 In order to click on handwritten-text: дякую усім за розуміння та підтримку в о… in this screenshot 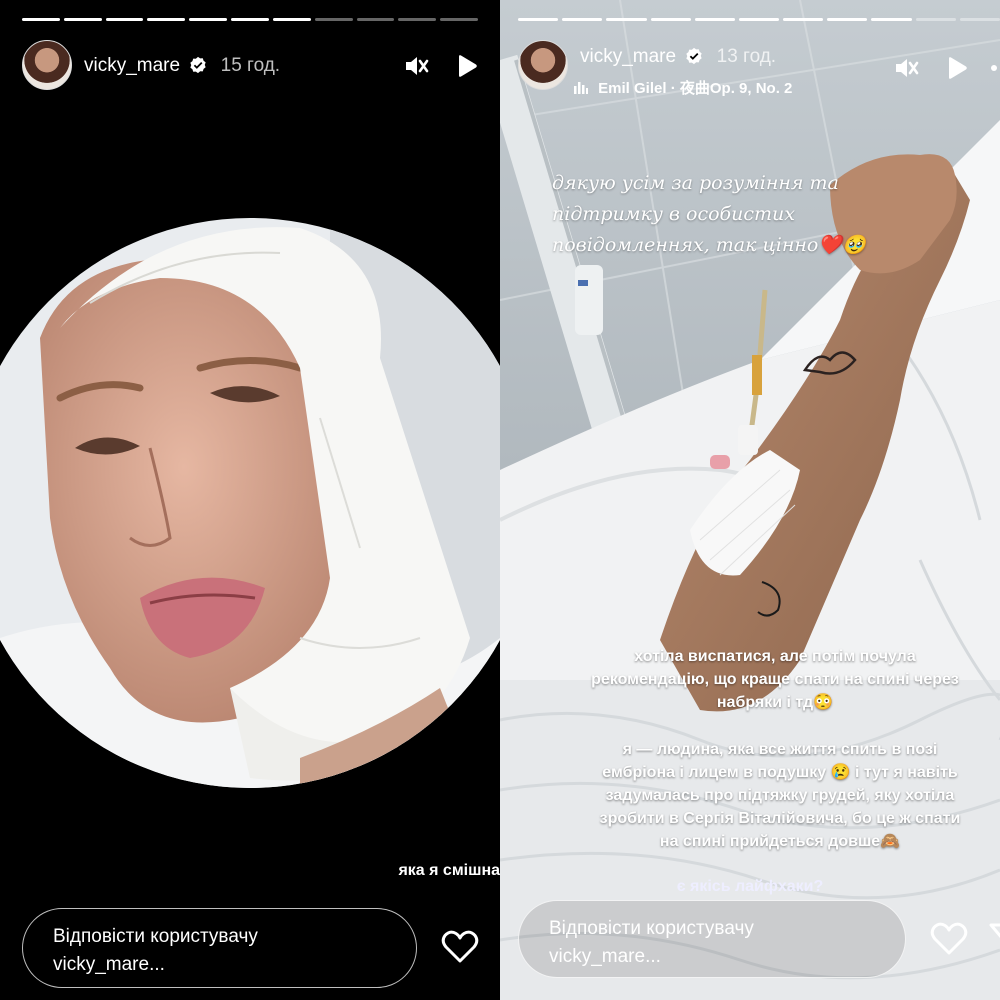, I will do `click(709, 214)`.